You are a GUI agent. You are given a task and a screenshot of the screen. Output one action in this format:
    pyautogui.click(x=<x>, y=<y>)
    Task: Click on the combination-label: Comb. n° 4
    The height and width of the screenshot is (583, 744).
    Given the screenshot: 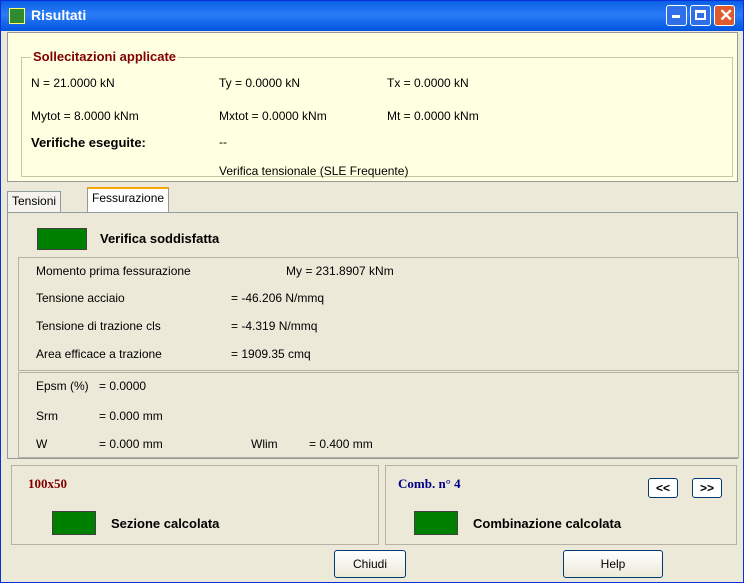 What is the action you would take?
    pyautogui.click(x=429, y=483)
    